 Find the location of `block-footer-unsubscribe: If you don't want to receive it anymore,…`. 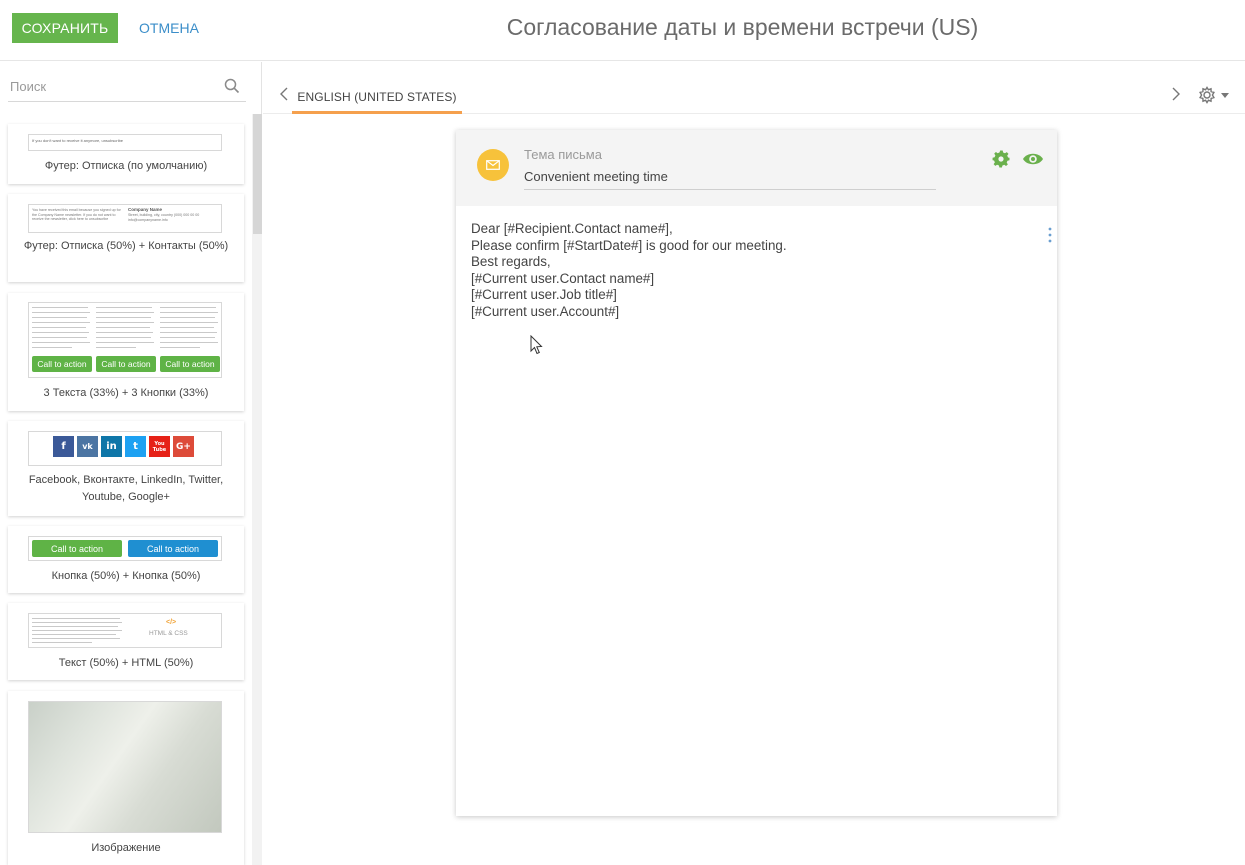

block-footer-unsubscribe: If you don't want to receive it anymore,… is located at coordinates (126, 154).